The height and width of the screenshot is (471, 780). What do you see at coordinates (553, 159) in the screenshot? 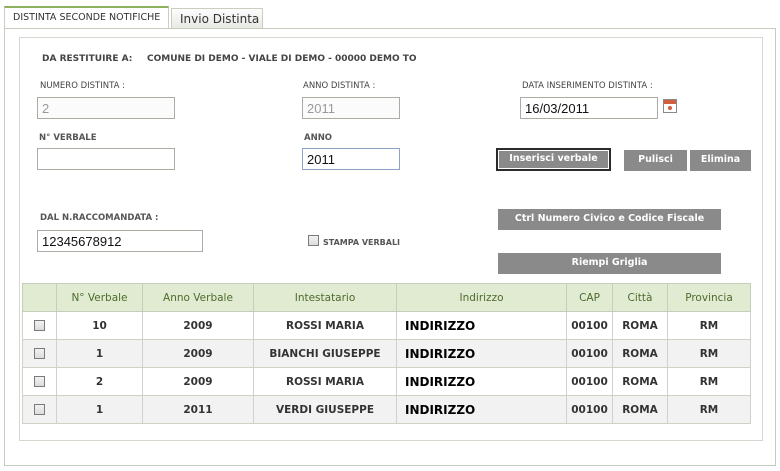
I see `inserisci-verbale-button: Inserisci verbale` at bounding box center [553, 159].